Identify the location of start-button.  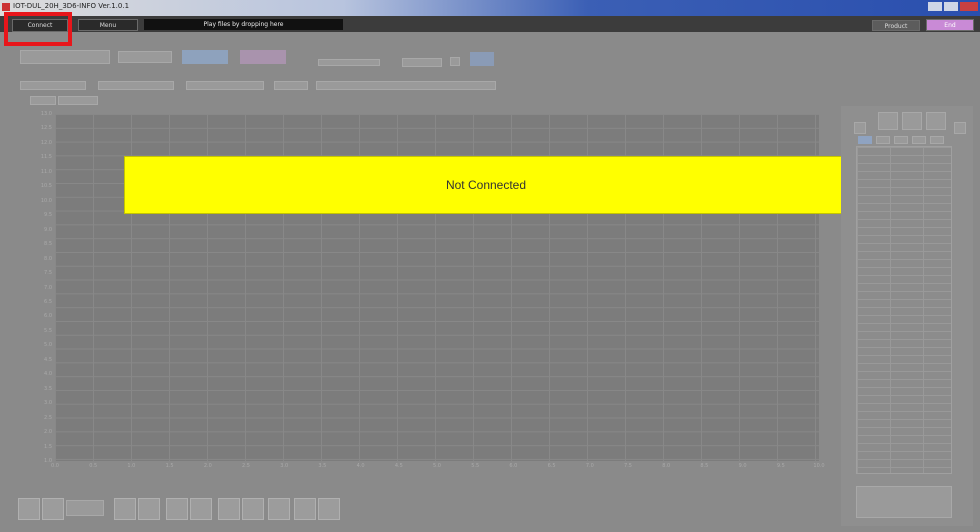
(205, 57).